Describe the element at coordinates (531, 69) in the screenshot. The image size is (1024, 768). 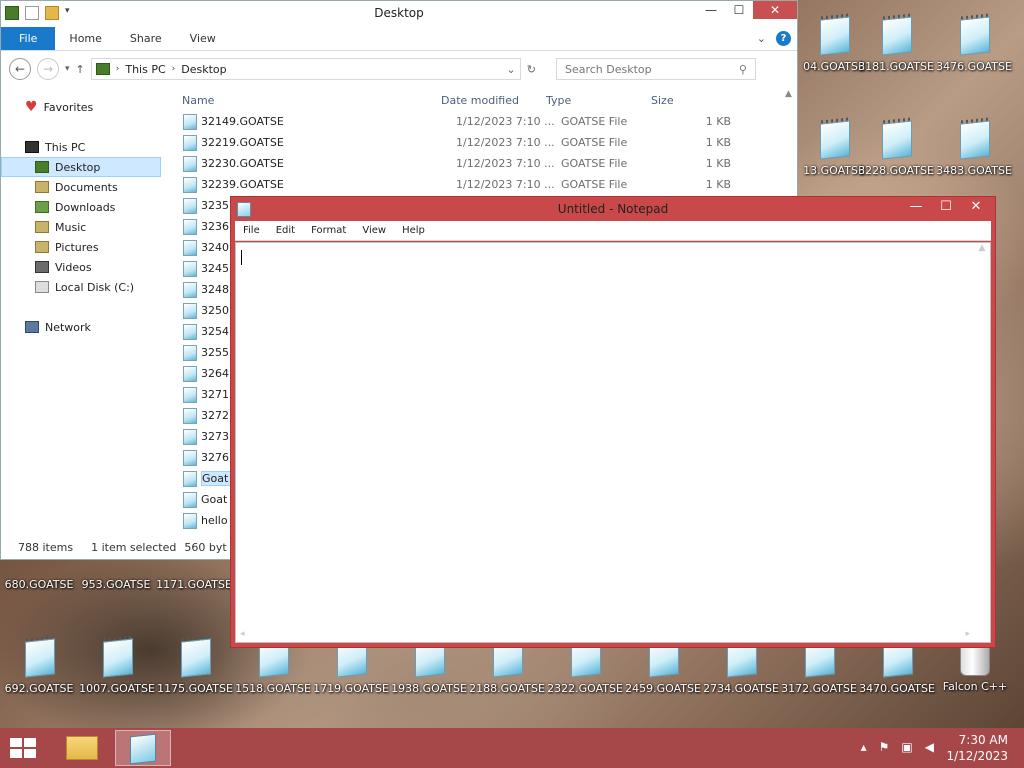
I see `refresh-icon: ↻` at that location.